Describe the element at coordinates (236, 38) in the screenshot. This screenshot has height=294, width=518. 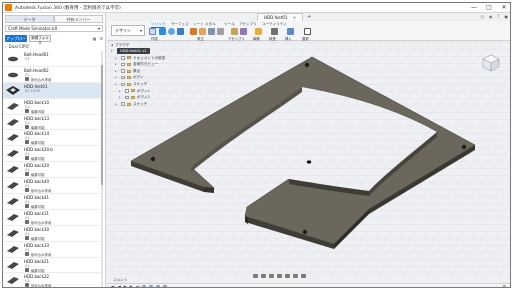
I see `group-assembly: アセンブリ` at that location.